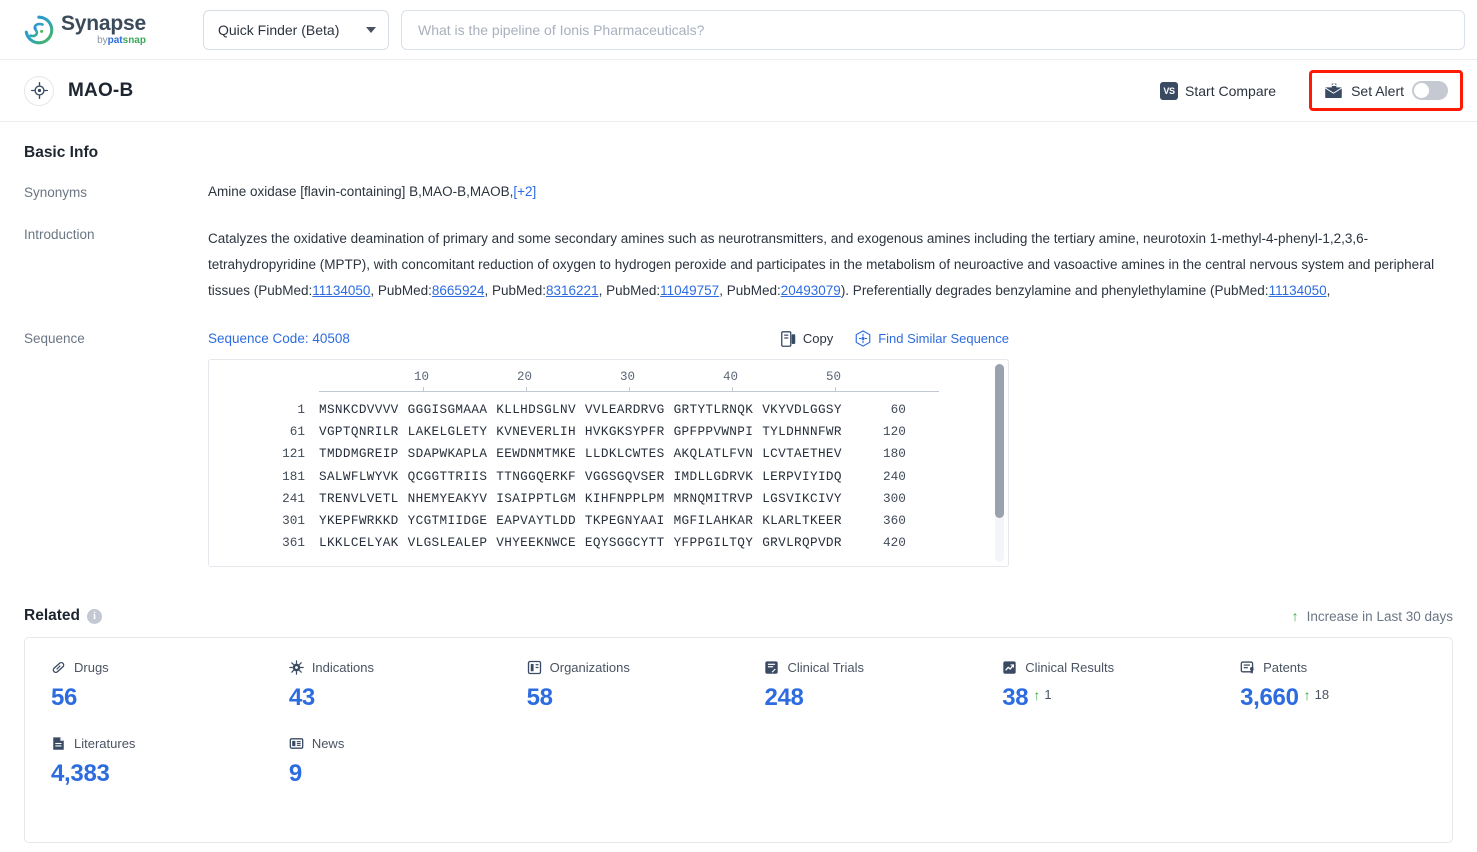  Describe the element at coordinates (1247, 667) in the screenshot. I see `patent-icon` at that location.